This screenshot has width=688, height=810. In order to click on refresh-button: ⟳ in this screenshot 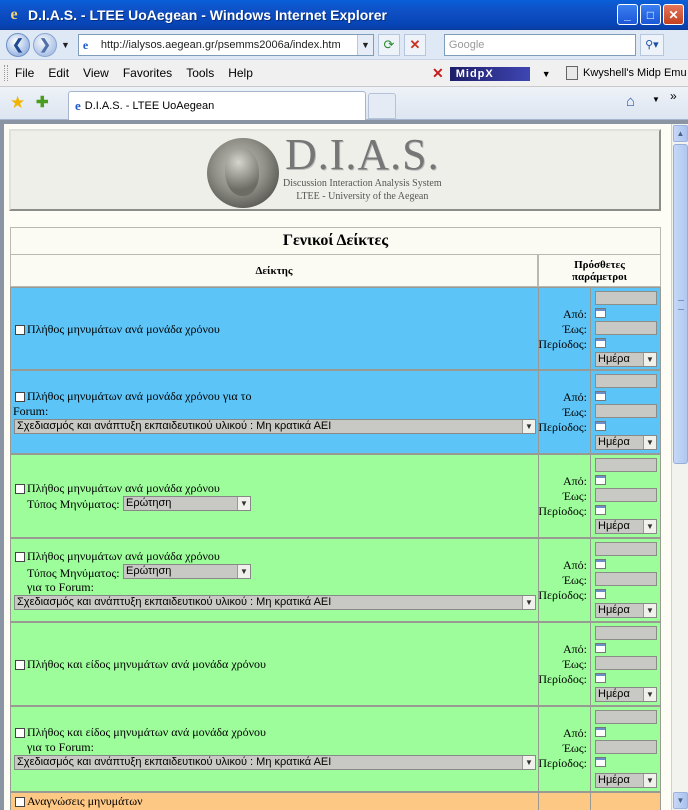, I will do `click(388, 44)`.